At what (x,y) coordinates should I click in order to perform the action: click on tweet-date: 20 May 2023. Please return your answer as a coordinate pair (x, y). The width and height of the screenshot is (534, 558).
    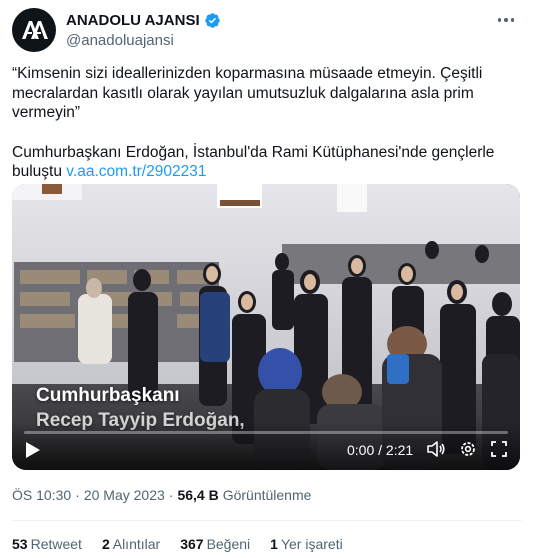
    Looking at the image, I should click on (124, 495).